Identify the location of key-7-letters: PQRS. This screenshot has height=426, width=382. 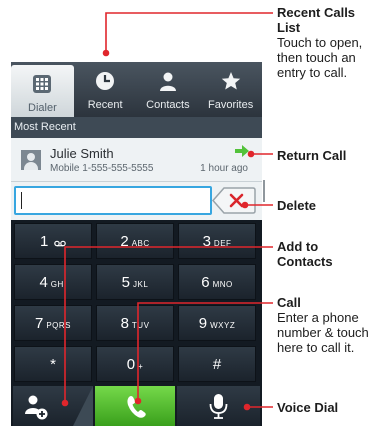
(58, 325).